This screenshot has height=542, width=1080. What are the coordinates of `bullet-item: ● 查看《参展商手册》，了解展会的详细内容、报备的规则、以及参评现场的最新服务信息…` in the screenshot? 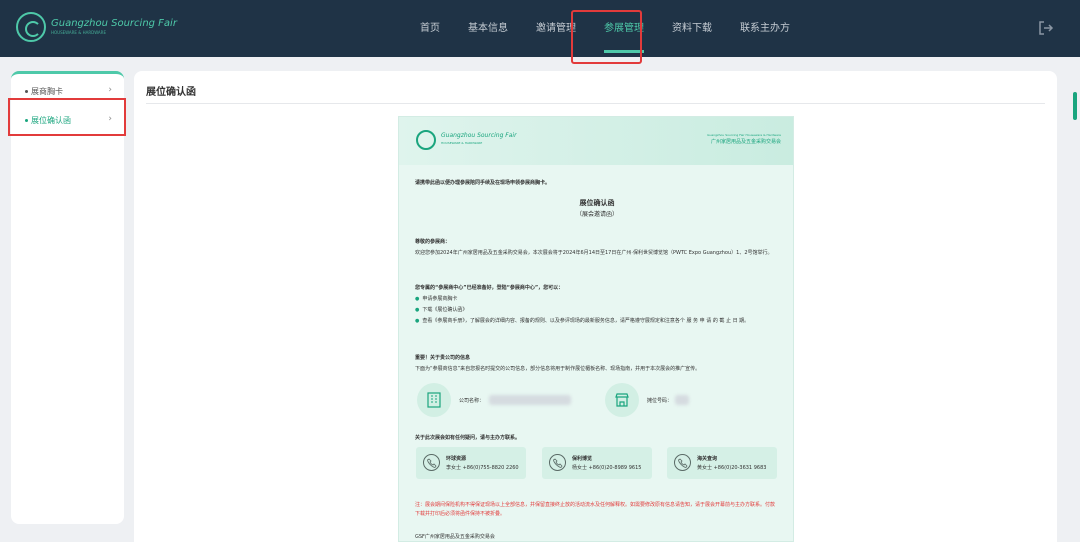 It's located at (582, 321).